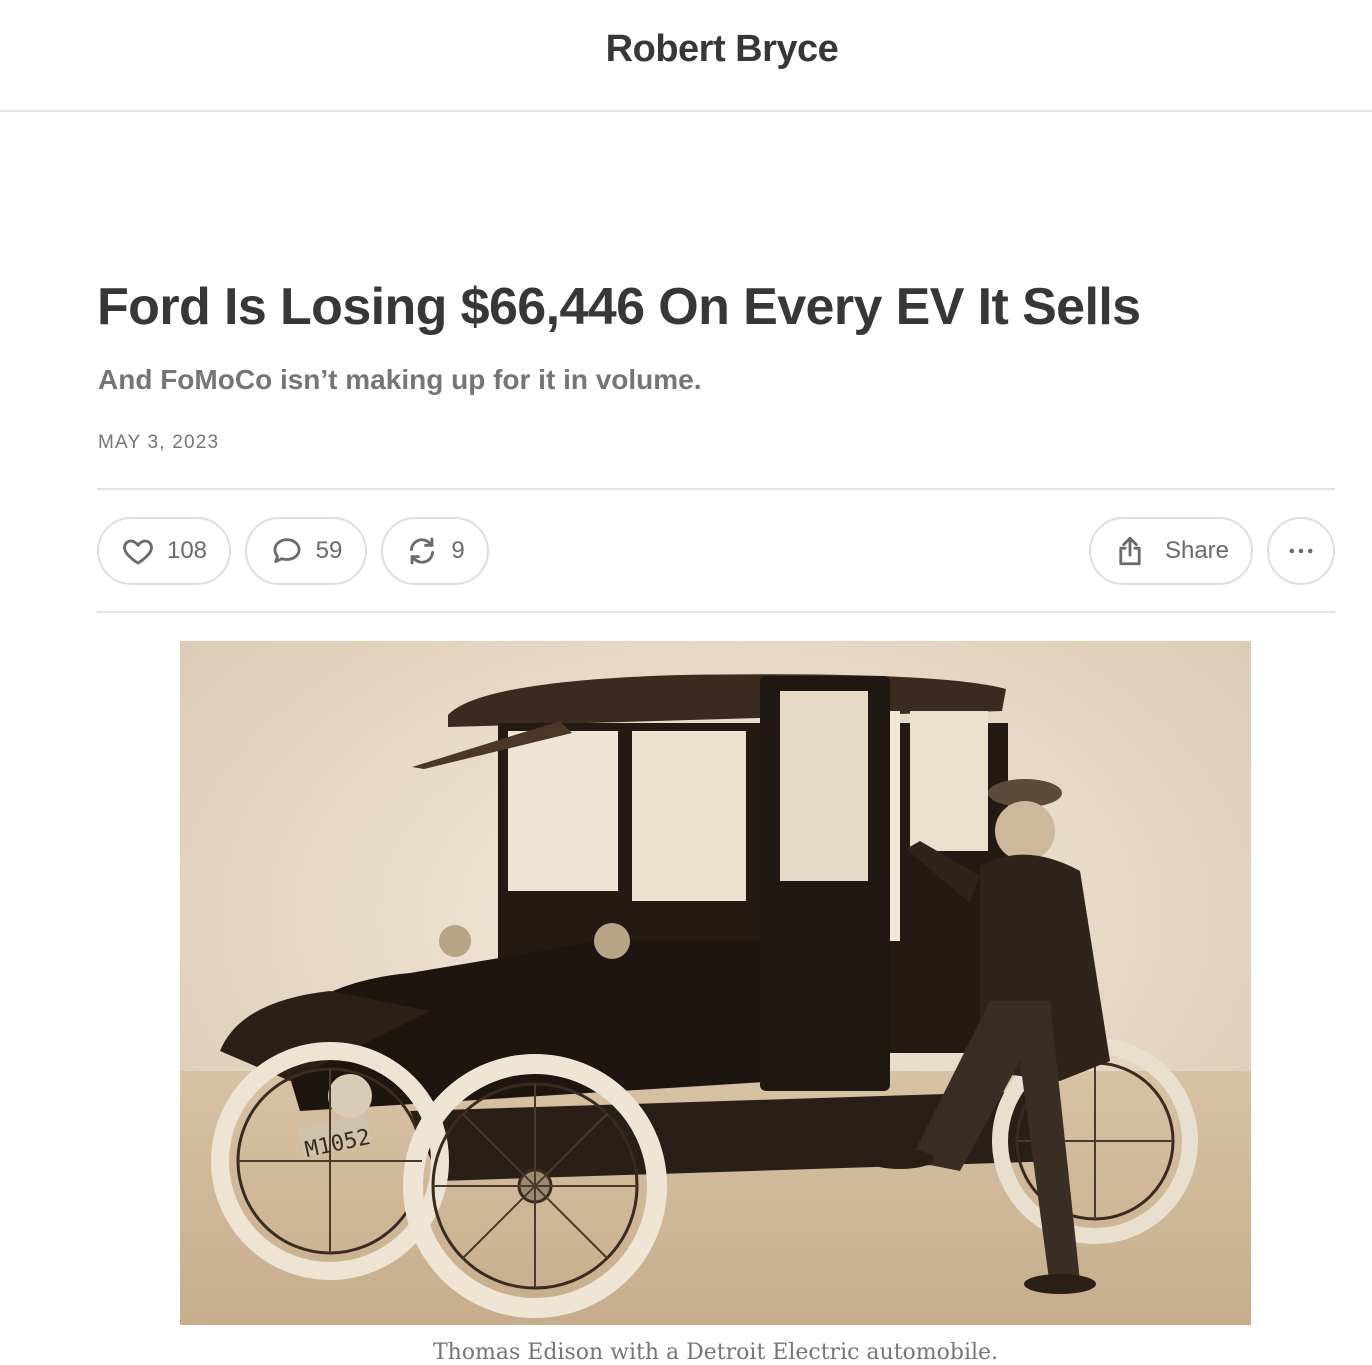  I want to click on publication-header: Robert Bryce, so click(686, 56).